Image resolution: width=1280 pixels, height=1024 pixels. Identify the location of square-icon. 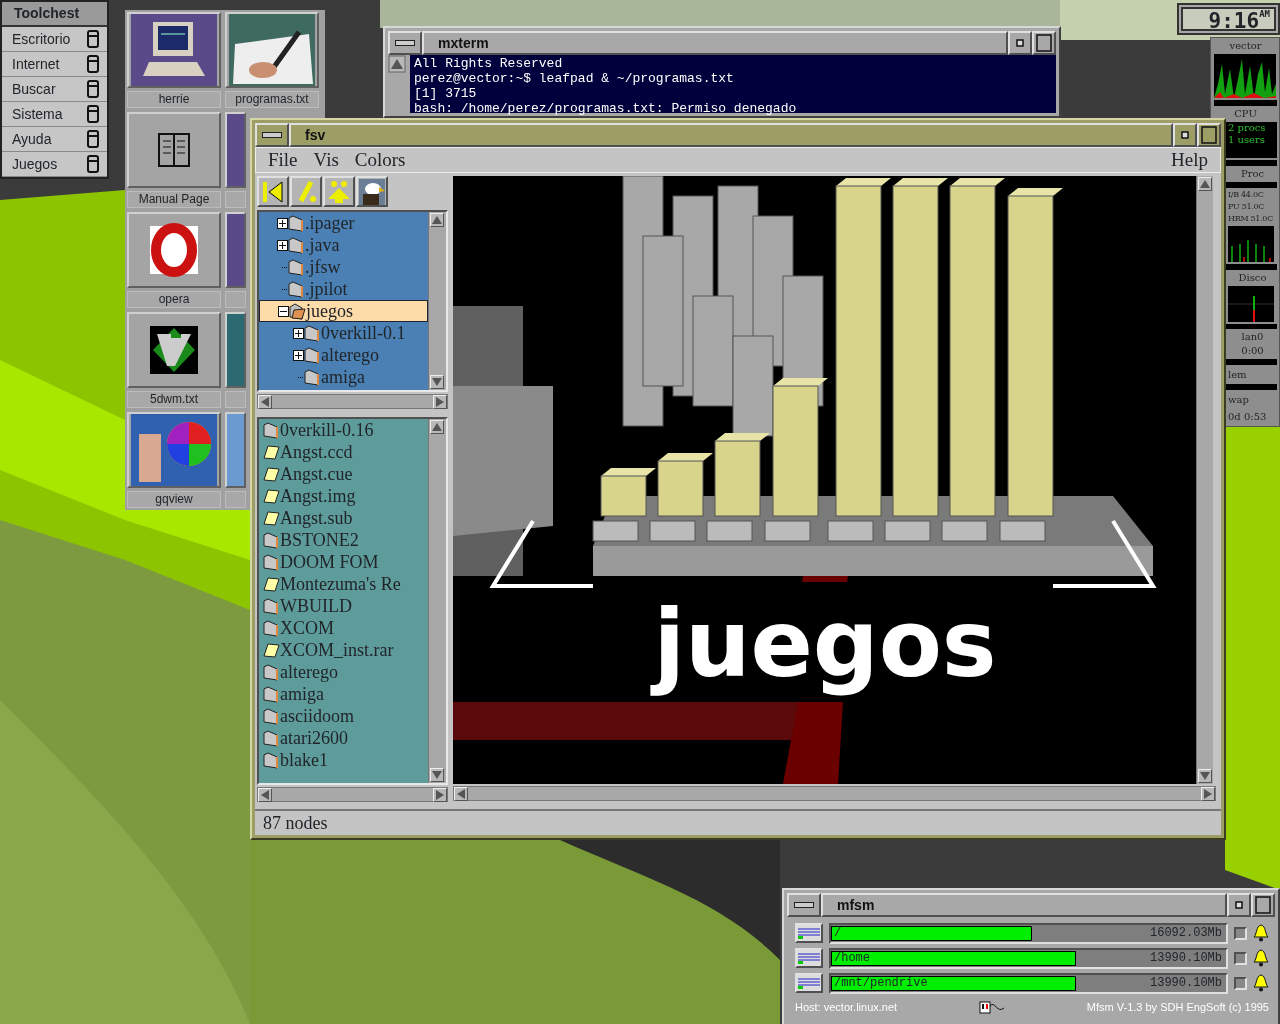
(1185, 135).